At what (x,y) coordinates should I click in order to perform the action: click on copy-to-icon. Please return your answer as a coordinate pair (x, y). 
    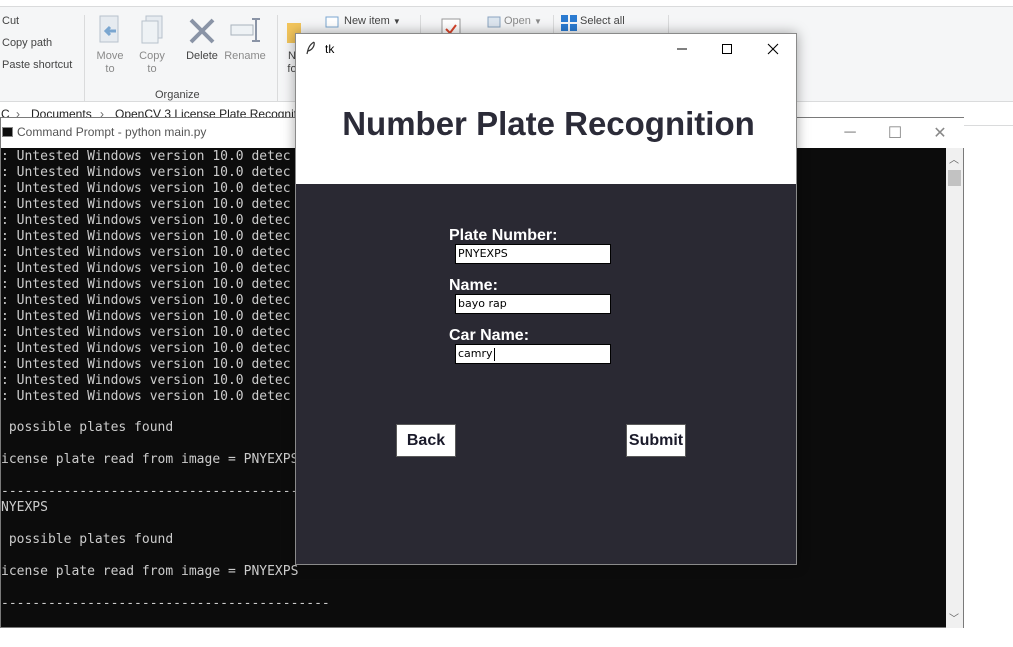
    Looking at the image, I should click on (153, 30).